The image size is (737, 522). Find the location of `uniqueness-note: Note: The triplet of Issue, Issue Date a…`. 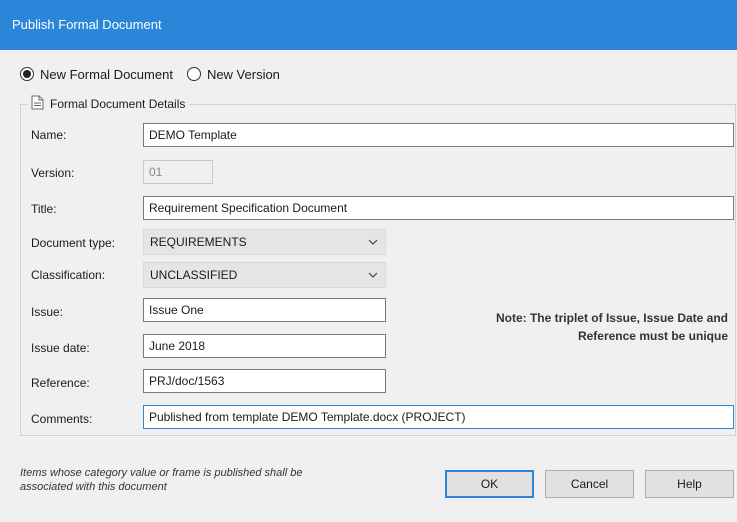

uniqueness-note: Note: The triplet of Issue, Issue Date a… is located at coordinates (568, 327).